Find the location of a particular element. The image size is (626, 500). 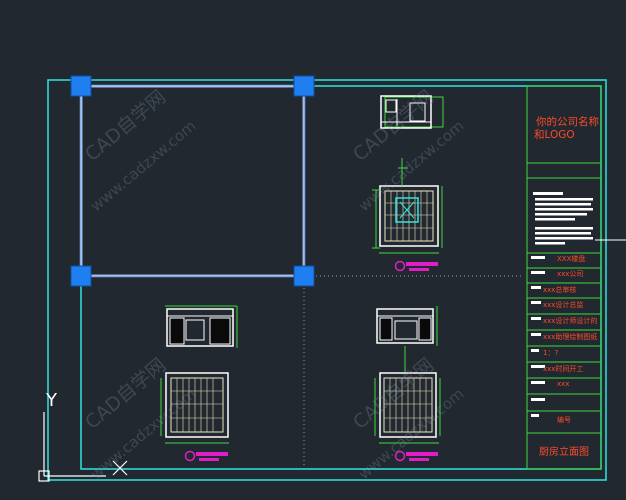

title-row-drafter: xxx助理绘制图纸 is located at coordinates (570, 337).